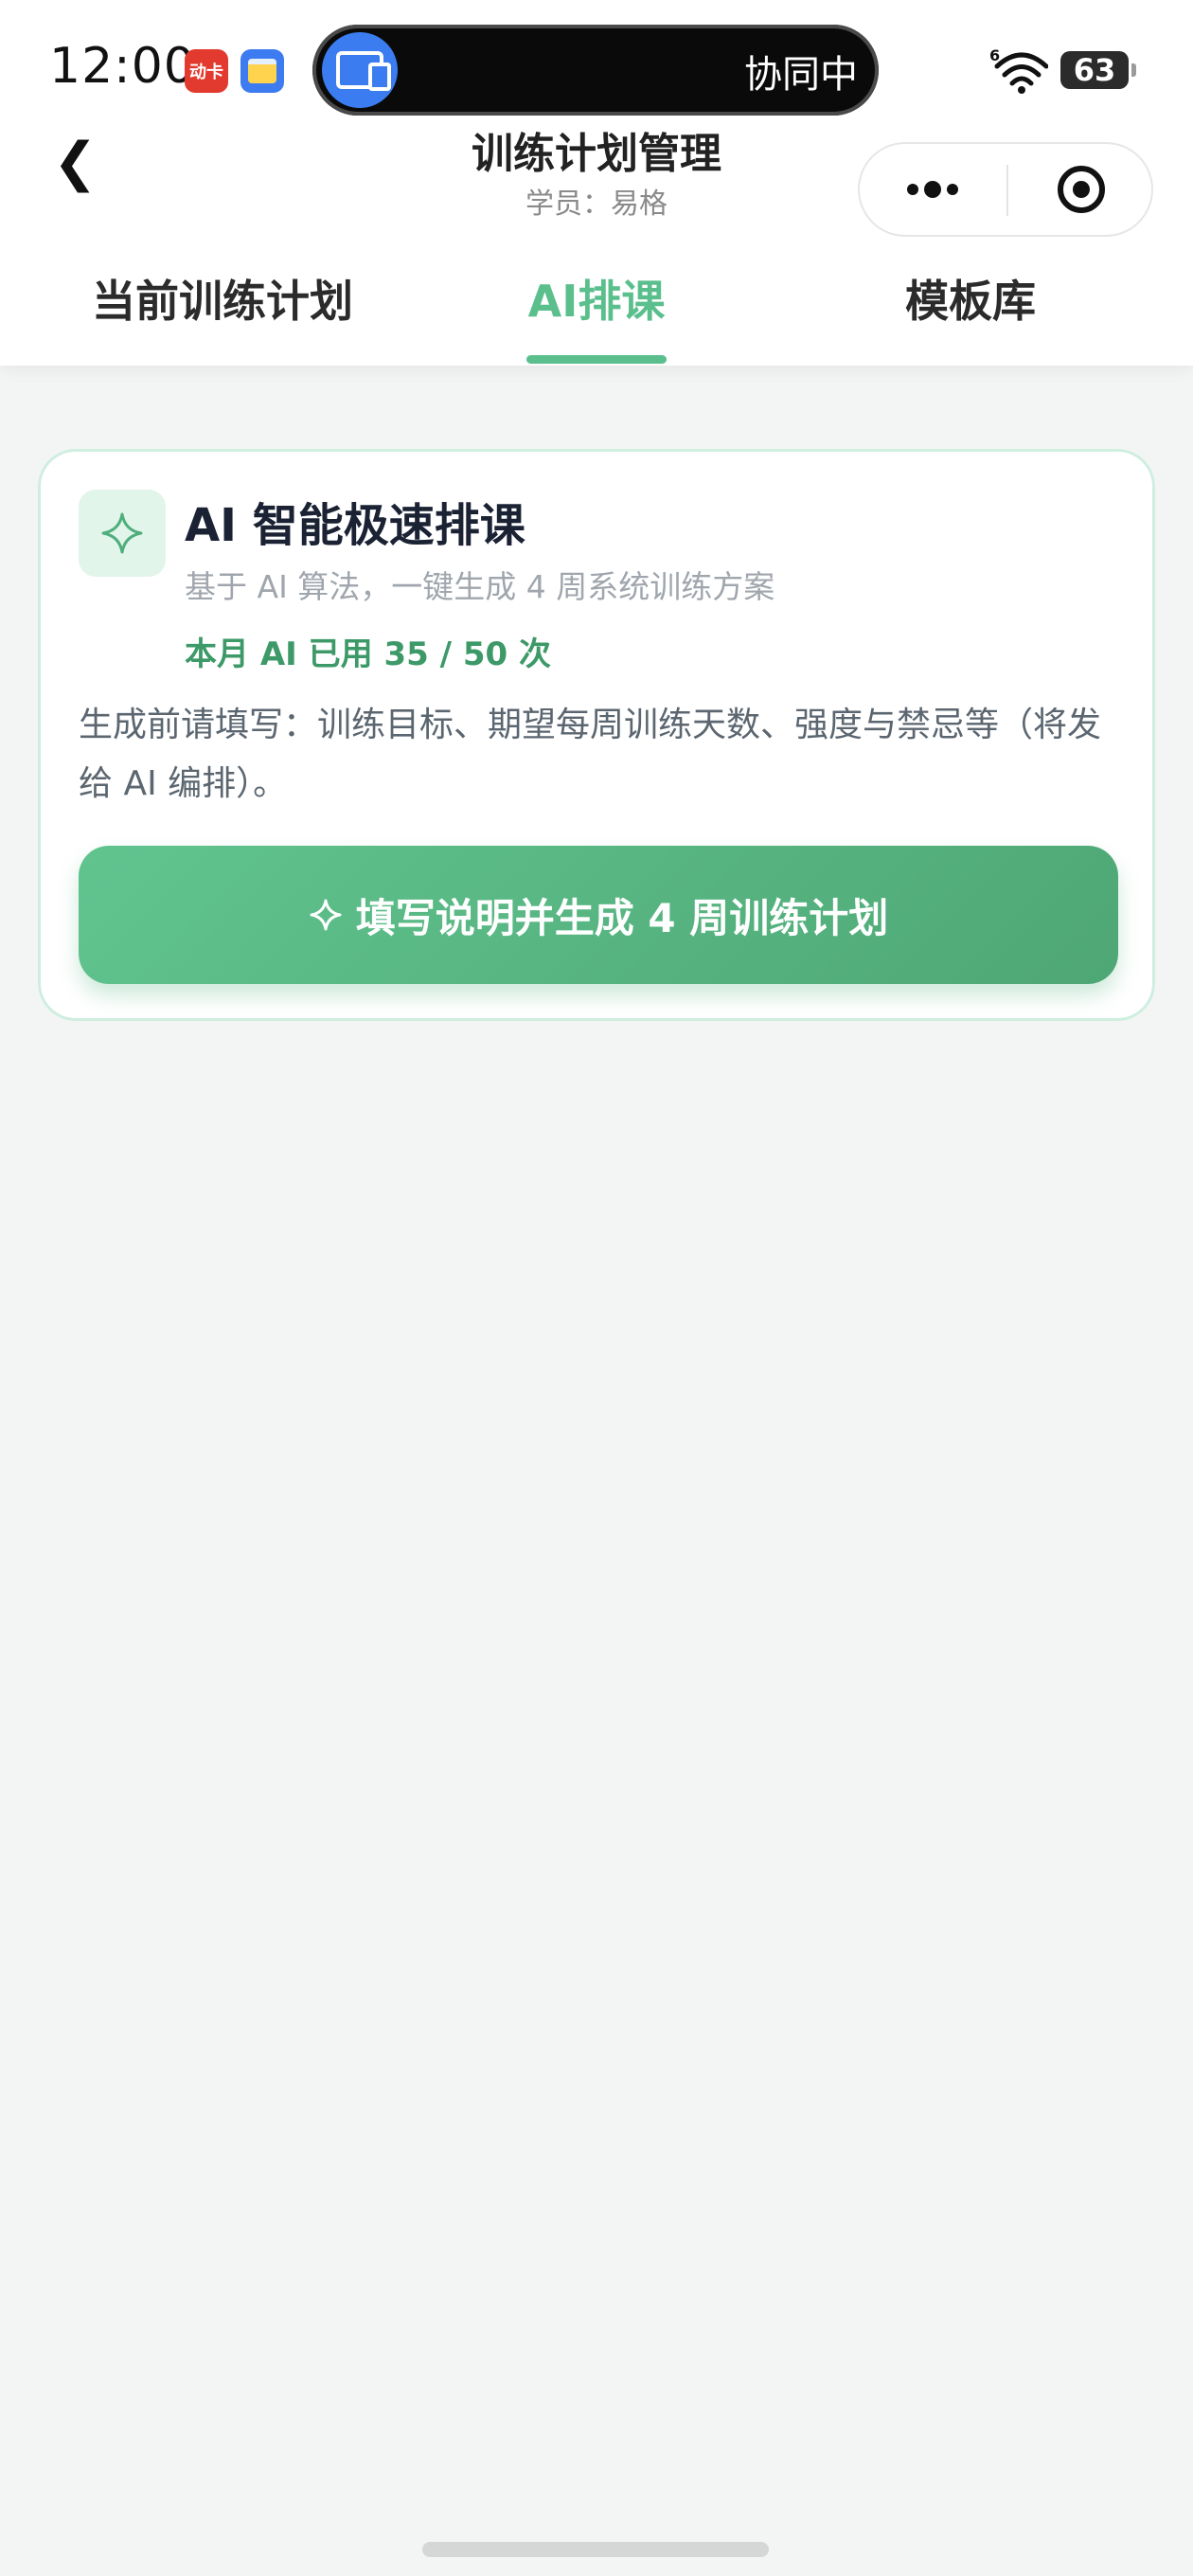 This screenshot has width=1193, height=2576. I want to click on more-dots-icon, so click(932, 189).